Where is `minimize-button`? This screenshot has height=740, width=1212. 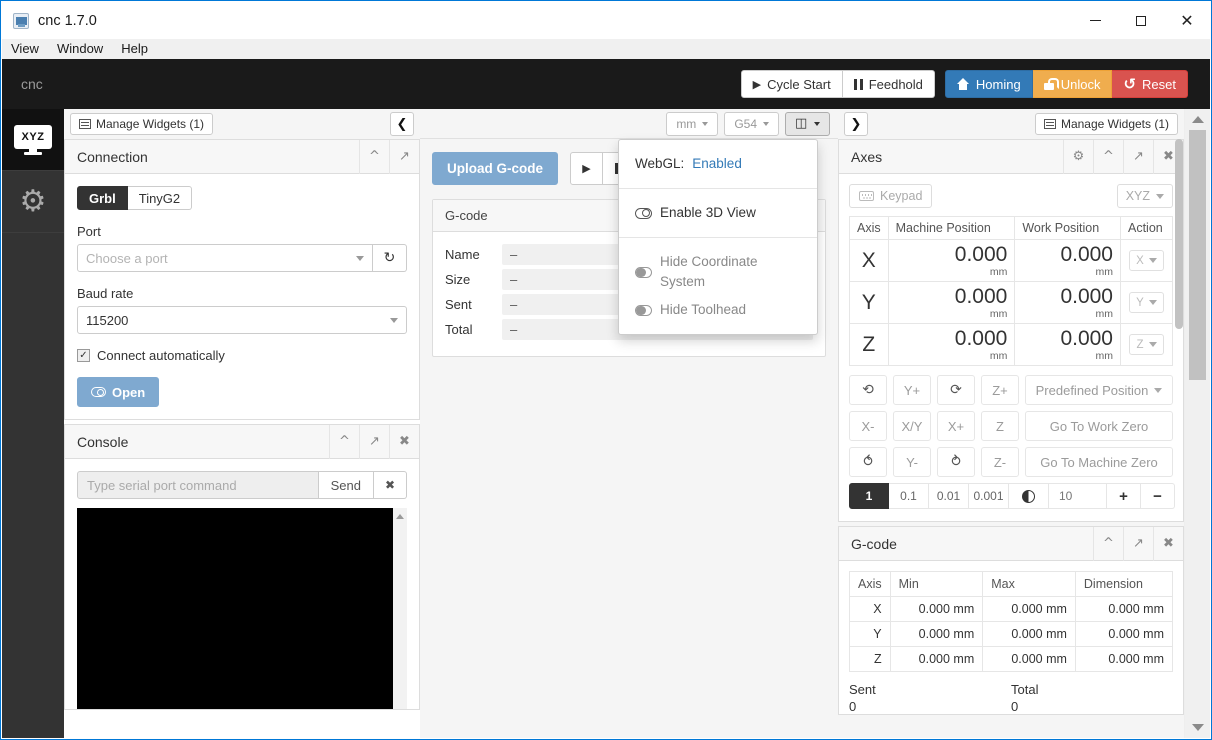
minimize-button is located at coordinates (1095, 20).